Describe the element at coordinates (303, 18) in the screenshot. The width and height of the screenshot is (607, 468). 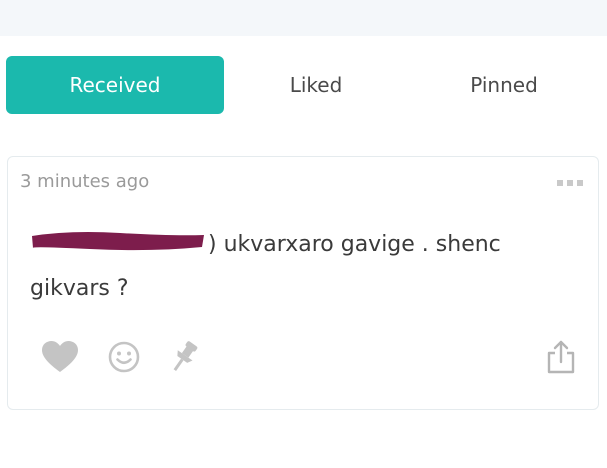
I see `top-bar` at that location.